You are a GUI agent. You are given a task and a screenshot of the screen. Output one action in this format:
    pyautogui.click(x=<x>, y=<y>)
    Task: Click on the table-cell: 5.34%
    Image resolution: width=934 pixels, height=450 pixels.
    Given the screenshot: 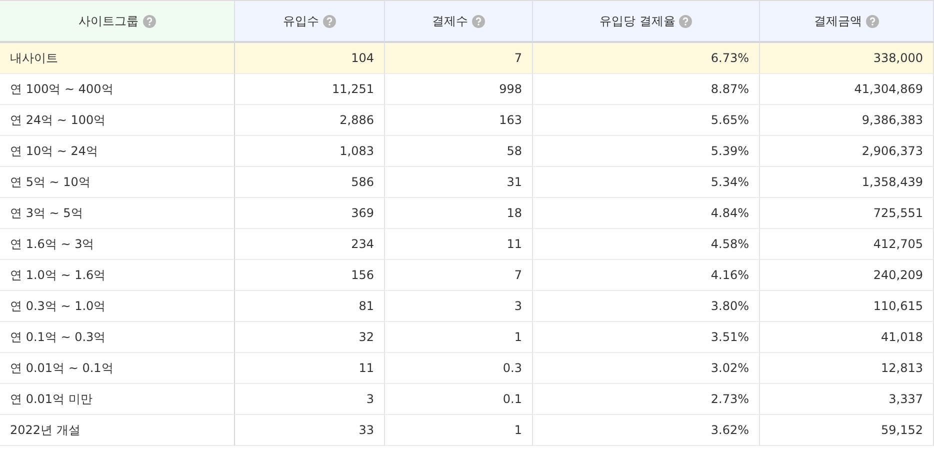 What is the action you would take?
    pyautogui.click(x=646, y=182)
    